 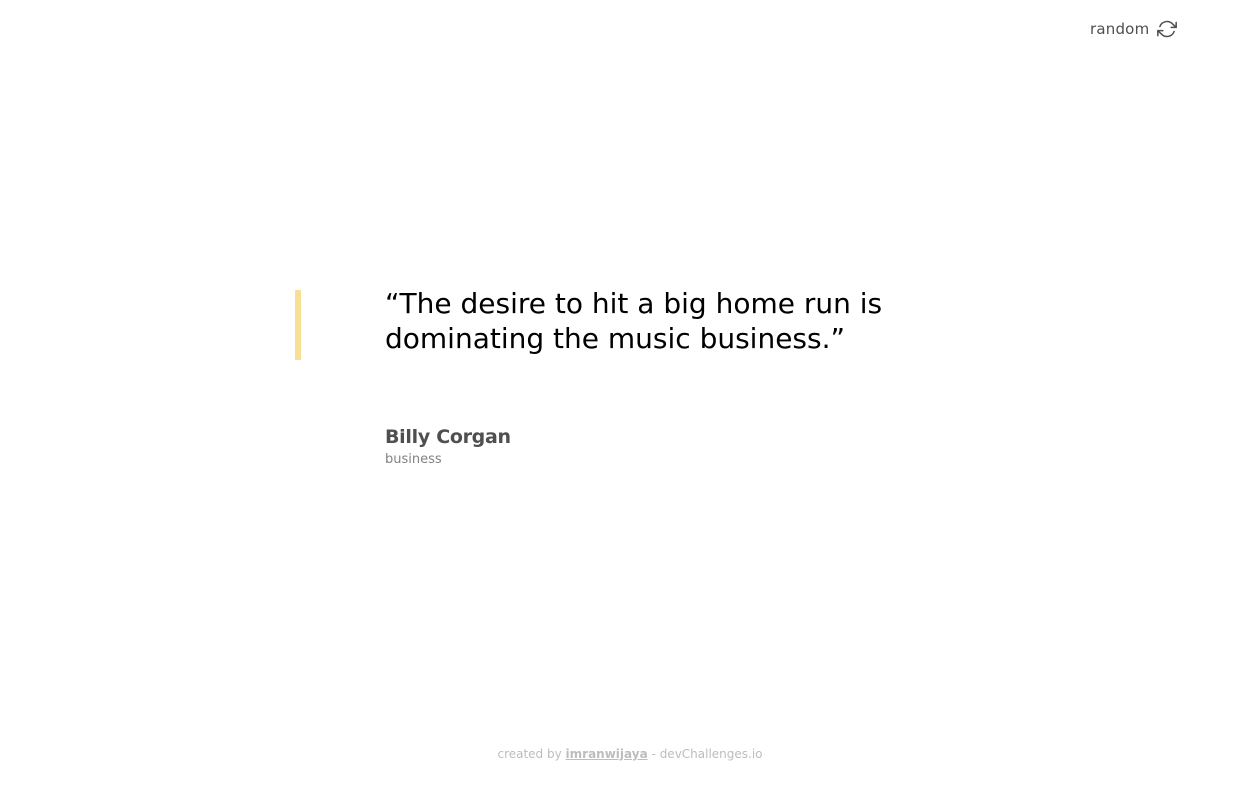 I want to click on quote-accent-bar, so click(x=298, y=325).